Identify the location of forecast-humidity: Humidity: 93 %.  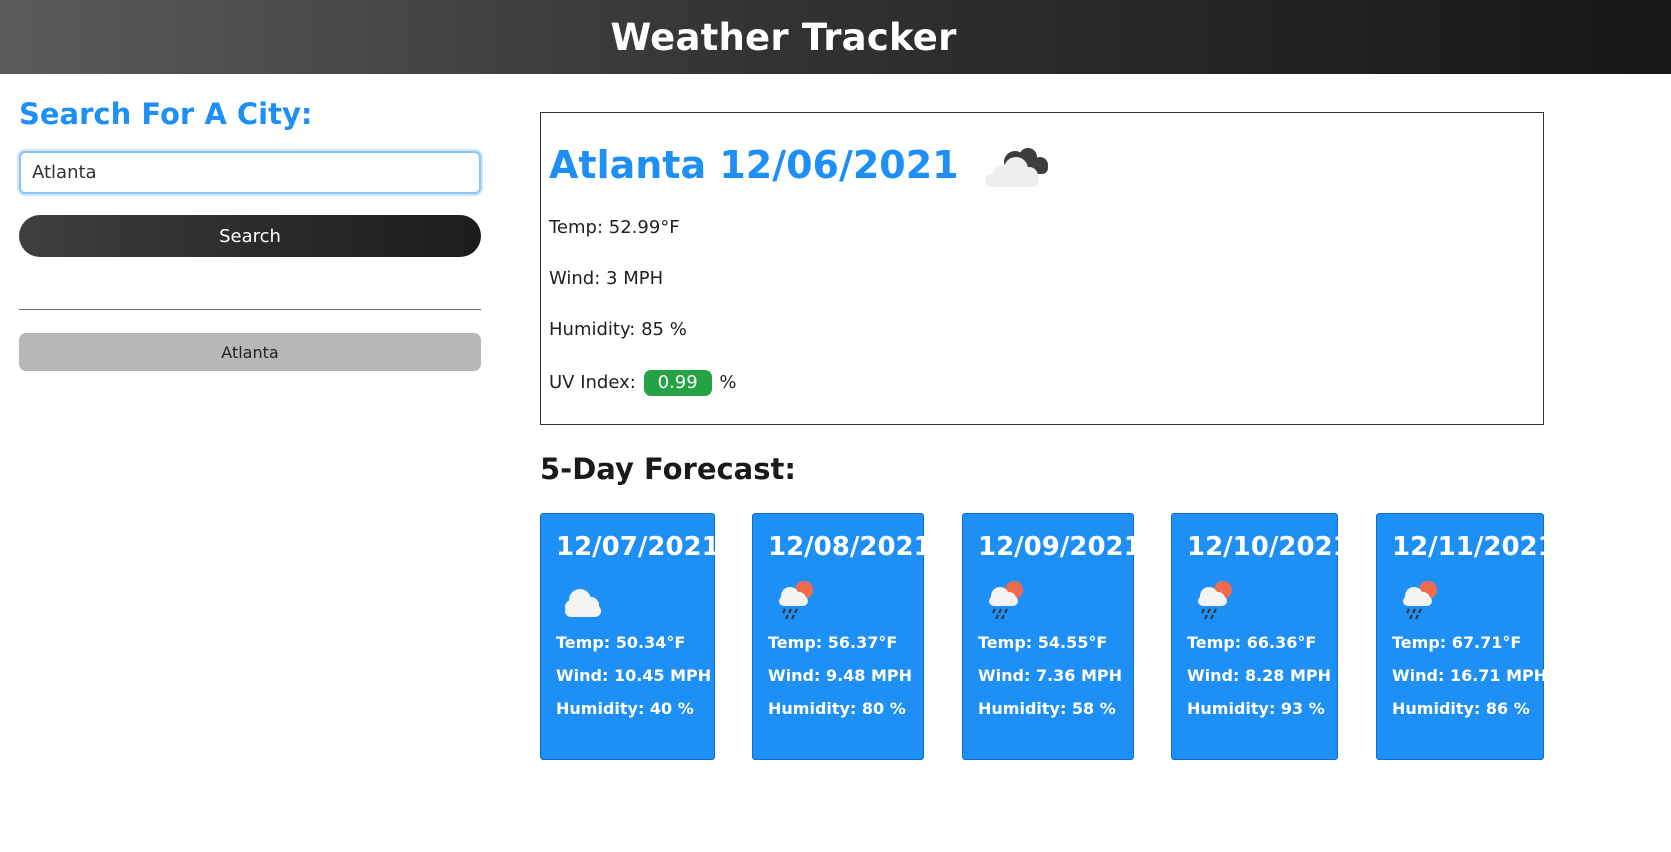
(1256, 708).